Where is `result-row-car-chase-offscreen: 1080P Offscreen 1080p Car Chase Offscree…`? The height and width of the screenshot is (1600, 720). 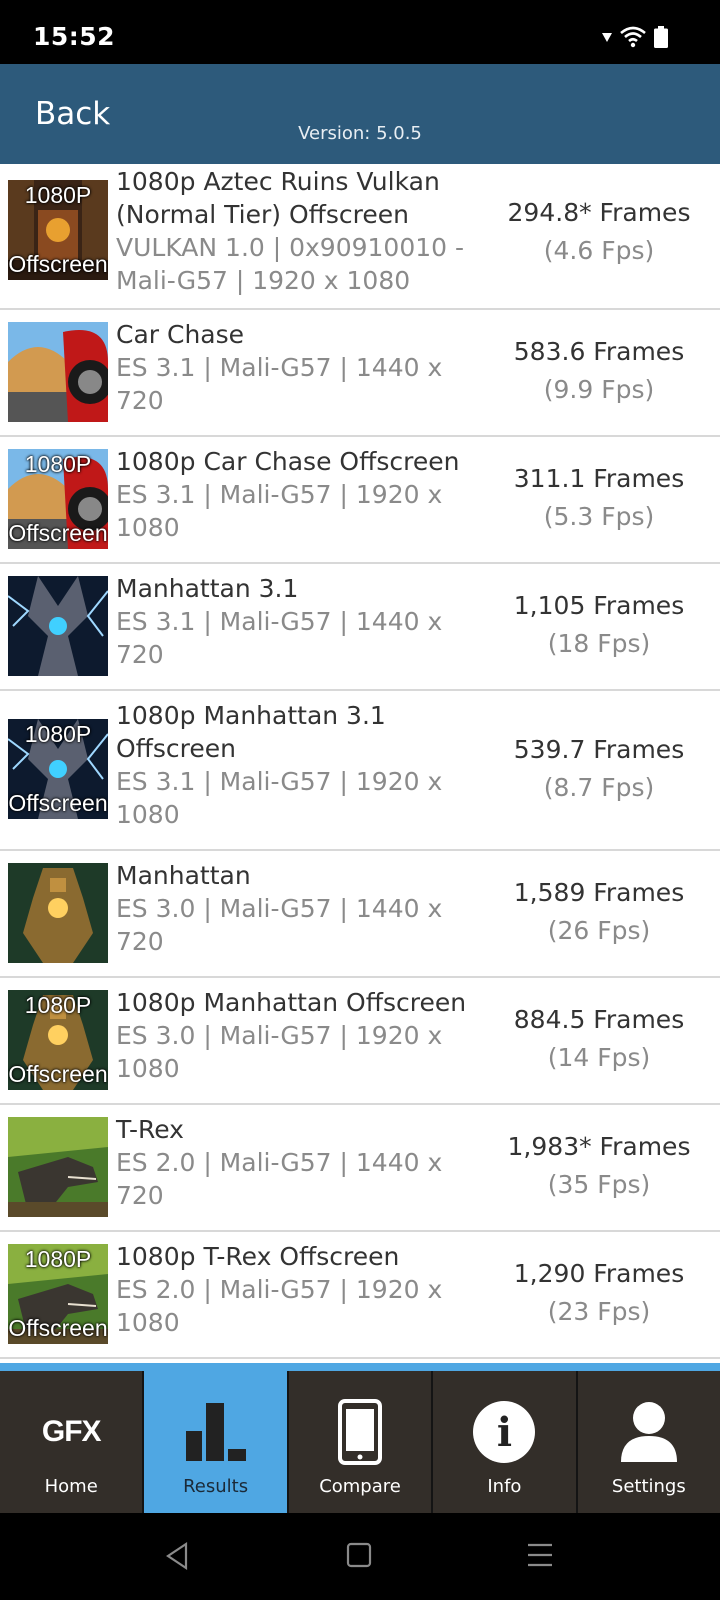
result-row-car-chase-offscreen: 1080P Offscreen 1080p Car Chase Offscree… is located at coordinates (360, 500).